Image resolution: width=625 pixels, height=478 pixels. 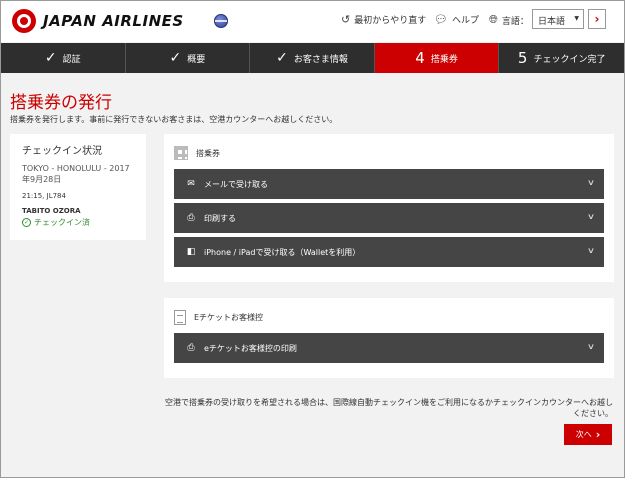 What do you see at coordinates (220, 218) in the screenshot?
I see `option-label: 印刷する` at bounding box center [220, 218].